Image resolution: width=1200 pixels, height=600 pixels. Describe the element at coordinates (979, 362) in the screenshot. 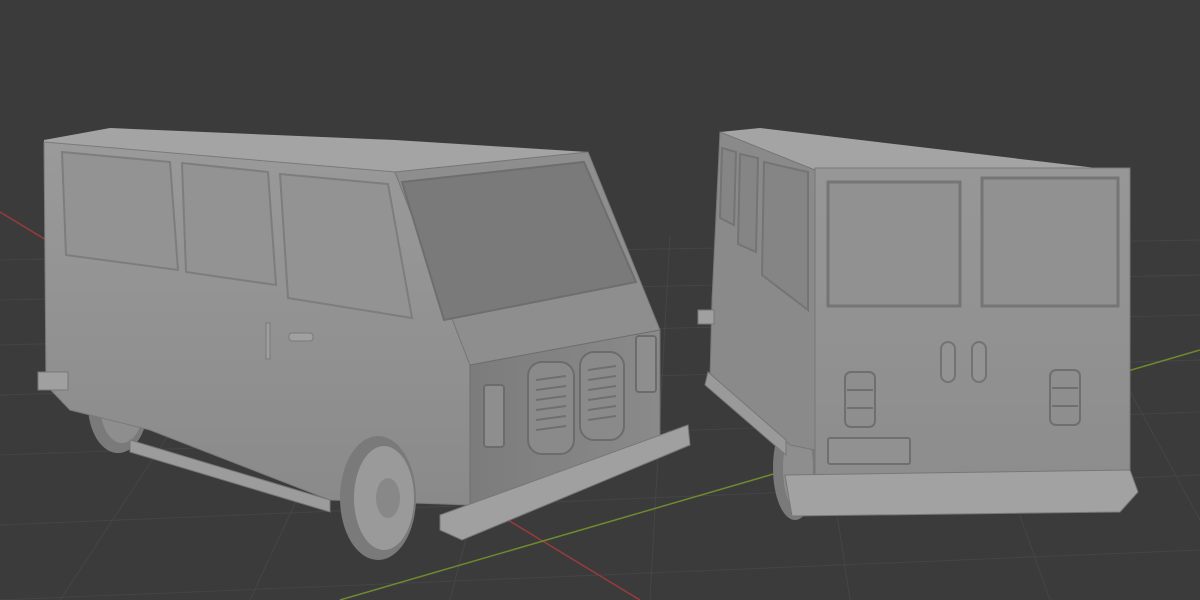

I see `rear-door-handle-right` at that location.